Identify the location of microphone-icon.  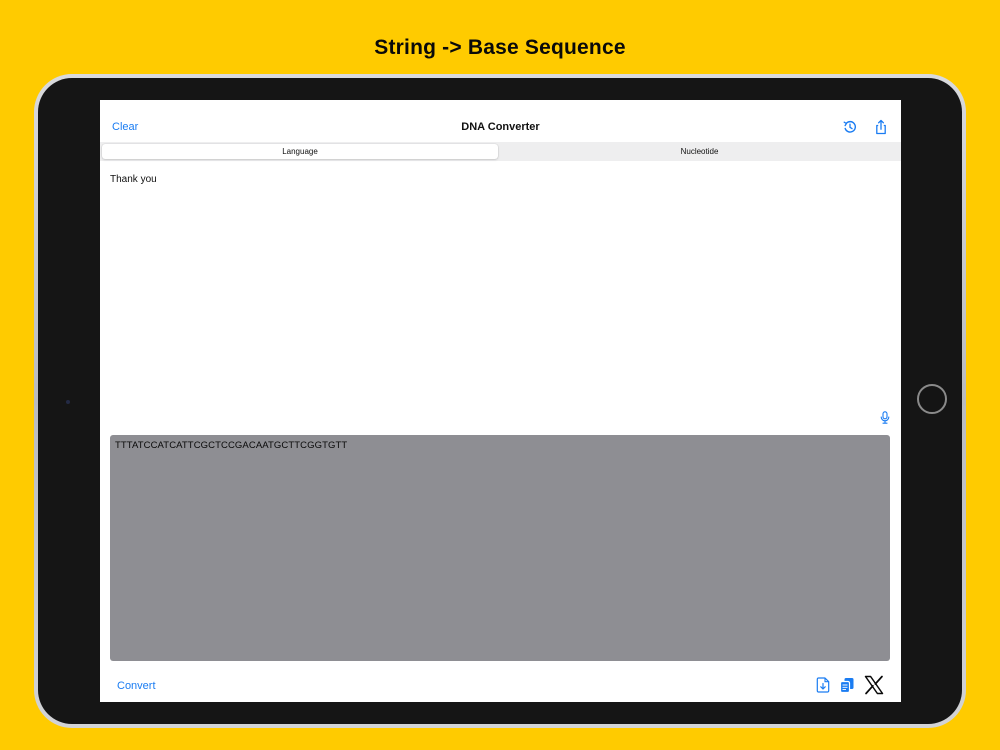
(885, 417).